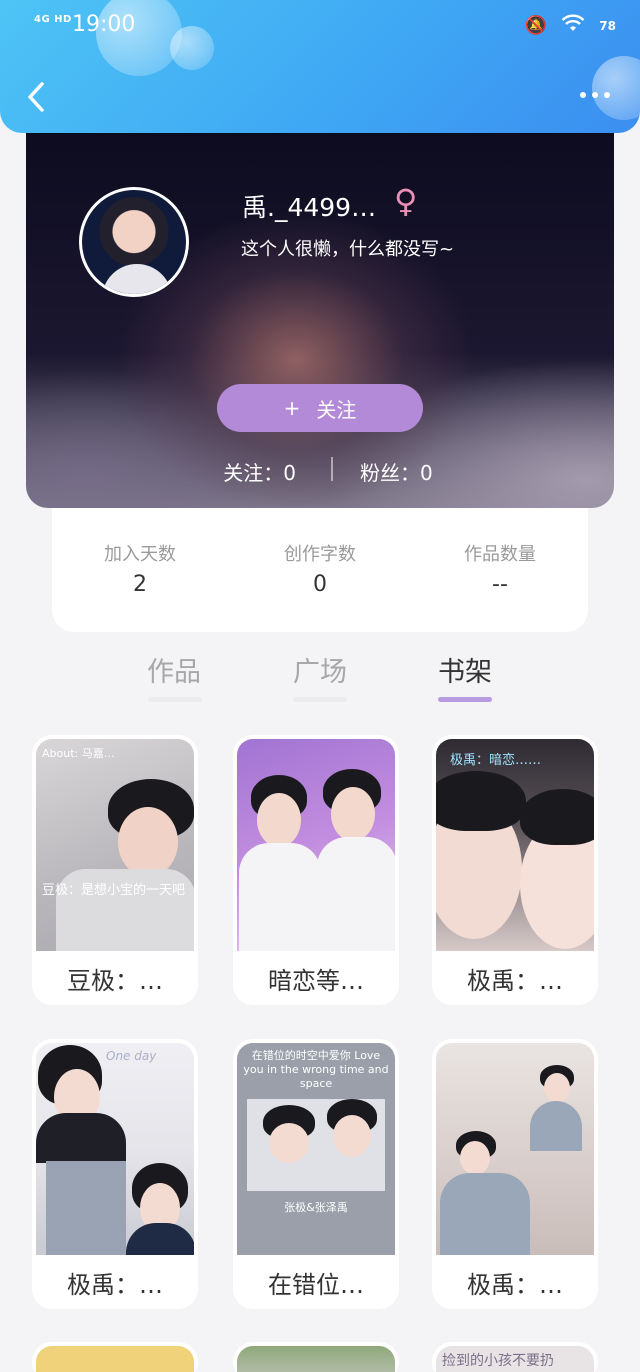 Image resolution: width=640 pixels, height=1372 pixels. Describe the element at coordinates (320, 554) in the screenshot. I see `stat-label: 创作字数` at that location.